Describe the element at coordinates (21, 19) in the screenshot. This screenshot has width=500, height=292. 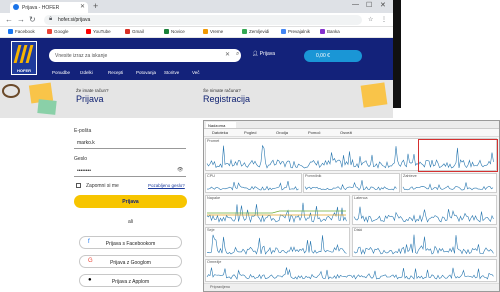
I see `forward-icon: →` at that location.